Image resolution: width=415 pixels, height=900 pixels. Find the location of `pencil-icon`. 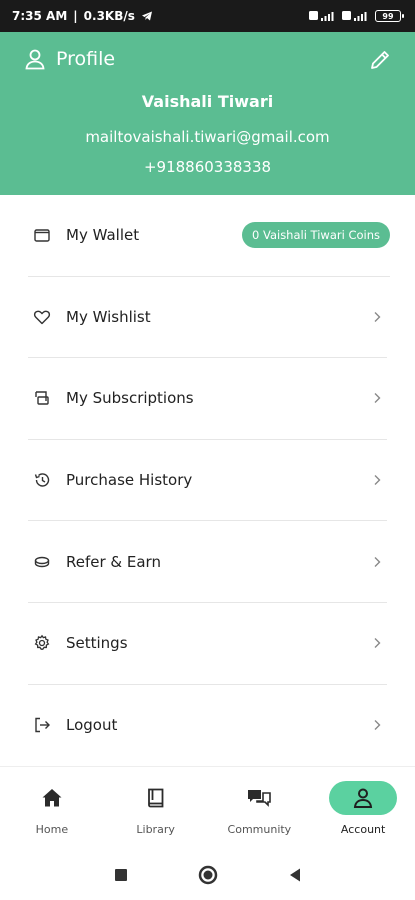

pencil-icon is located at coordinates (380, 60).